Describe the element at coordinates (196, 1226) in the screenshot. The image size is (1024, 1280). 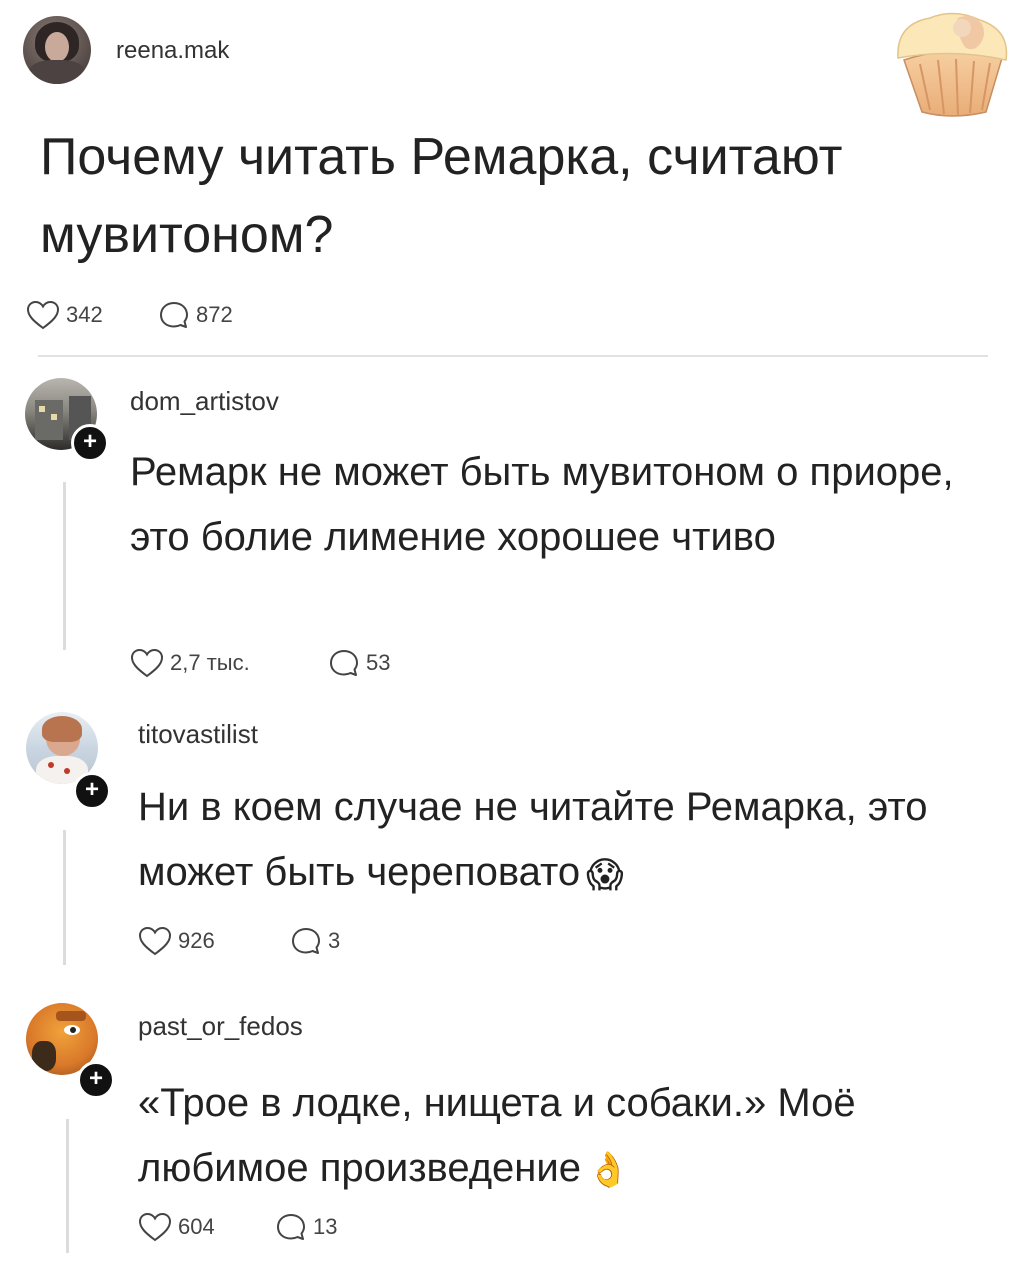
I see `comment-like-count: 604` at that location.